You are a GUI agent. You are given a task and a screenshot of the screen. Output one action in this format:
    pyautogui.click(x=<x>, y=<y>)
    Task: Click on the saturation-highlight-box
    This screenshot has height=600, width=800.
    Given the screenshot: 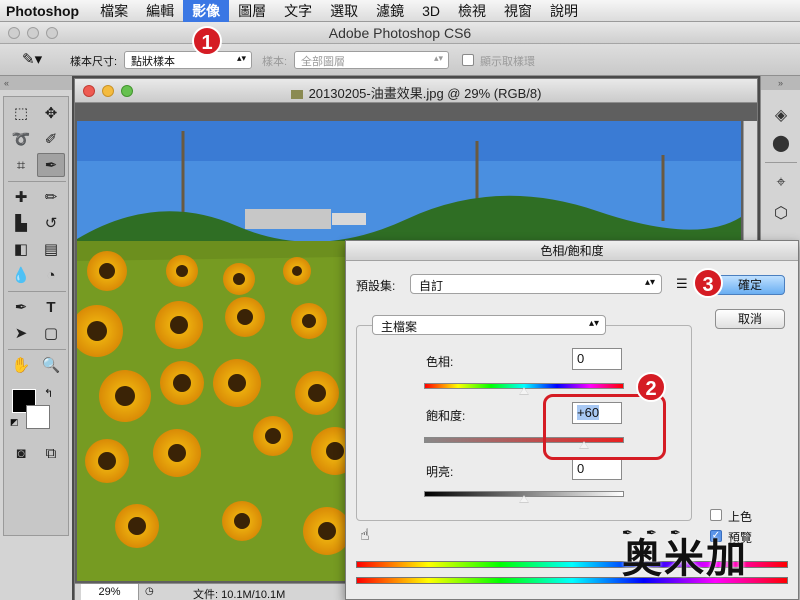 What is the action you would take?
    pyautogui.click(x=604, y=427)
    